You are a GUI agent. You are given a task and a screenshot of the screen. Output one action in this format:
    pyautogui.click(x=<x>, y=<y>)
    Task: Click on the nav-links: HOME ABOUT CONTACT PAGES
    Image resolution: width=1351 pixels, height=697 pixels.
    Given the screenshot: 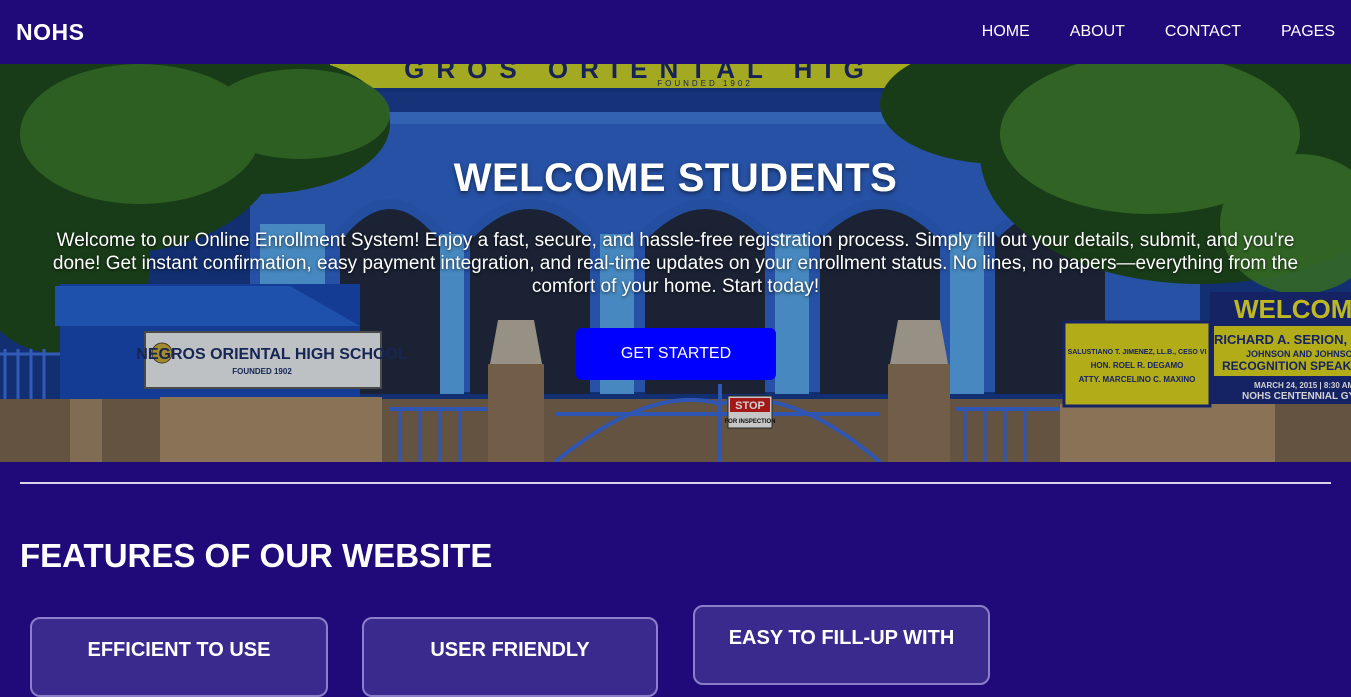 What is the action you would take?
    pyautogui.click(x=1158, y=32)
    